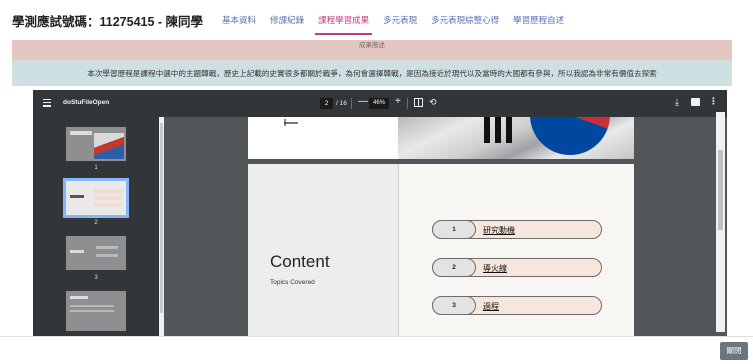  I want to click on download-icon: ⤓, so click(677, 102).